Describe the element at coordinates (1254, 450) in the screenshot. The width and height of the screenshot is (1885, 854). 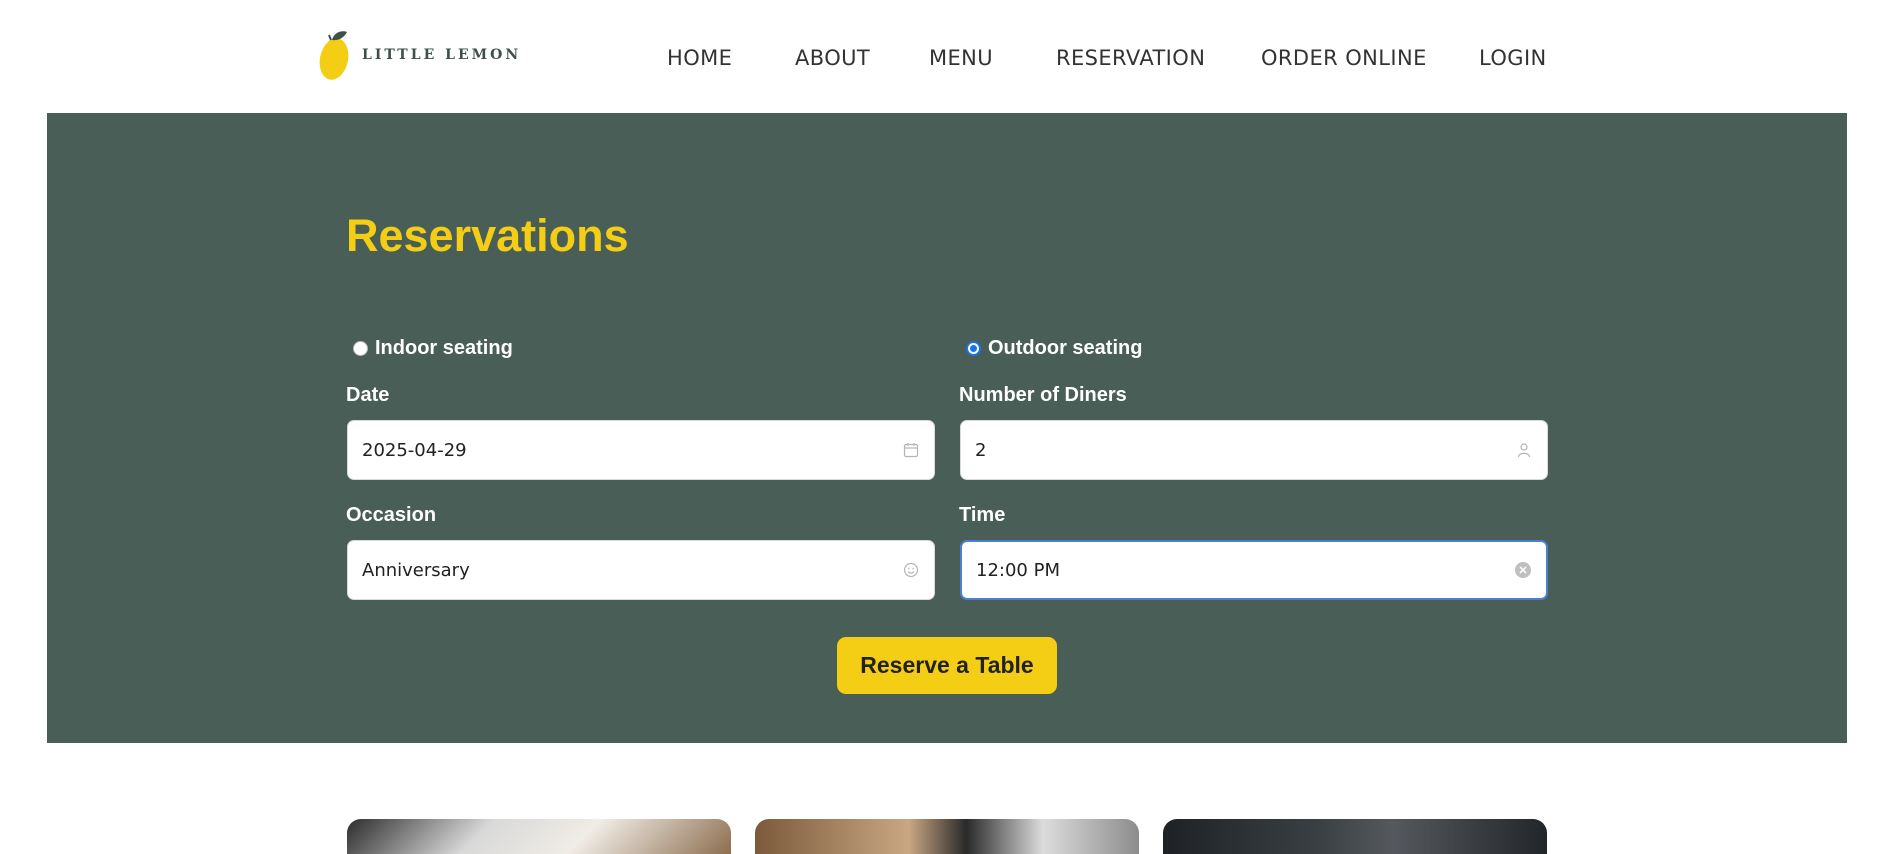
I see `diners-field: 2` at that location.